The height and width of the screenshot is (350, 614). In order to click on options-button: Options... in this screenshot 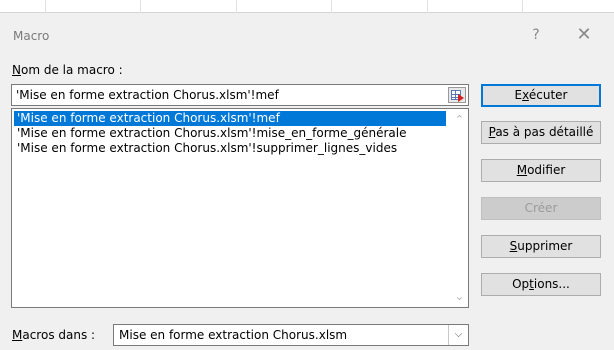, I will do `click(541, 284)`.